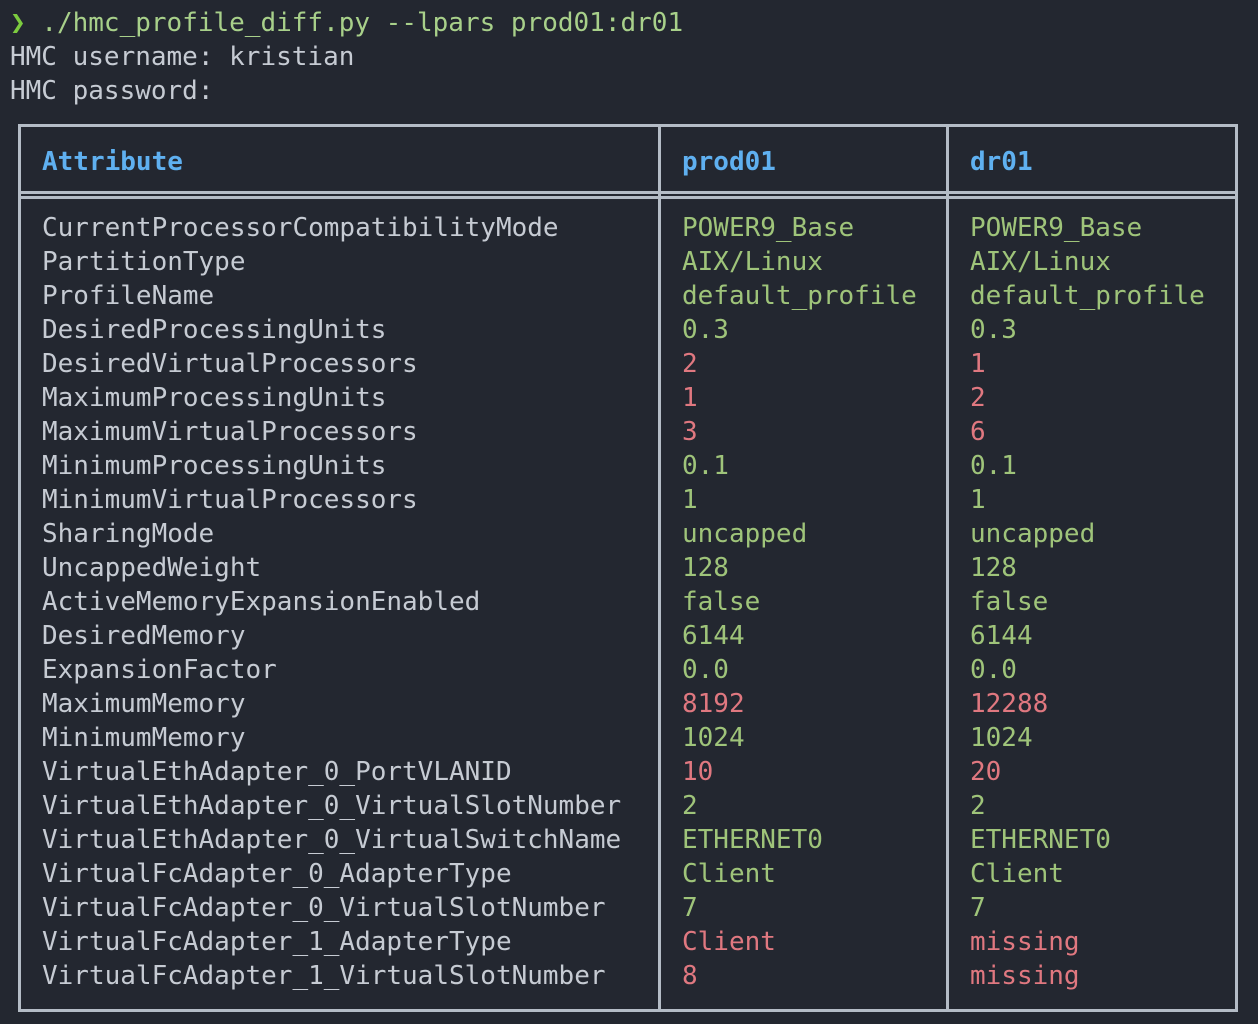  Describe the element at coordinates (690, 976) in the screenshot. I see `lpar-a-value-cell: 8` at that location.